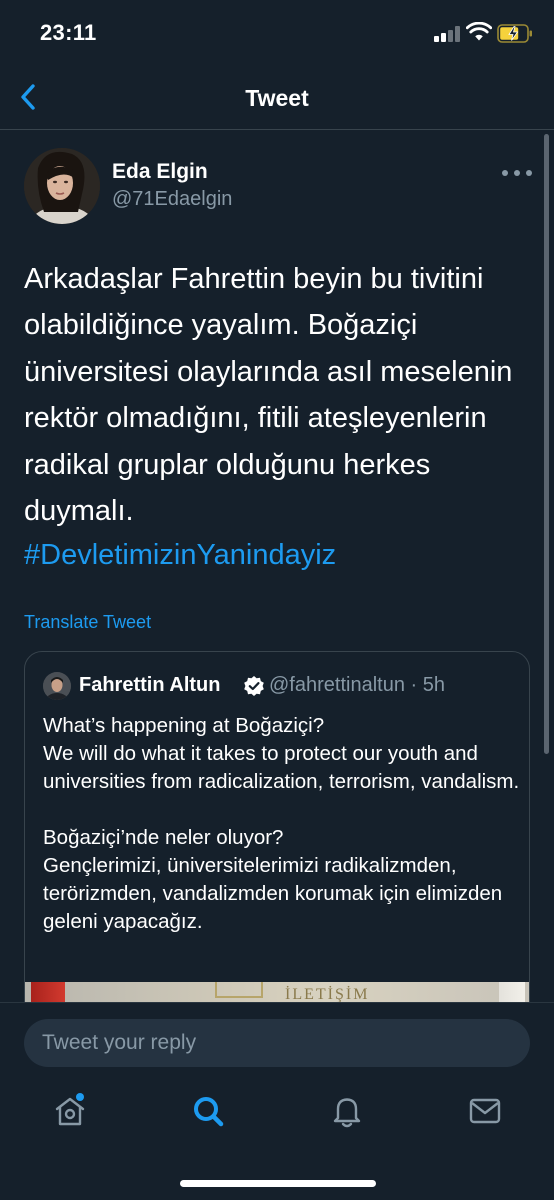  What do you see at coordinates (479, 31) in the screenshot?
I see `wifi-icon` at bounding box center [479, 31].